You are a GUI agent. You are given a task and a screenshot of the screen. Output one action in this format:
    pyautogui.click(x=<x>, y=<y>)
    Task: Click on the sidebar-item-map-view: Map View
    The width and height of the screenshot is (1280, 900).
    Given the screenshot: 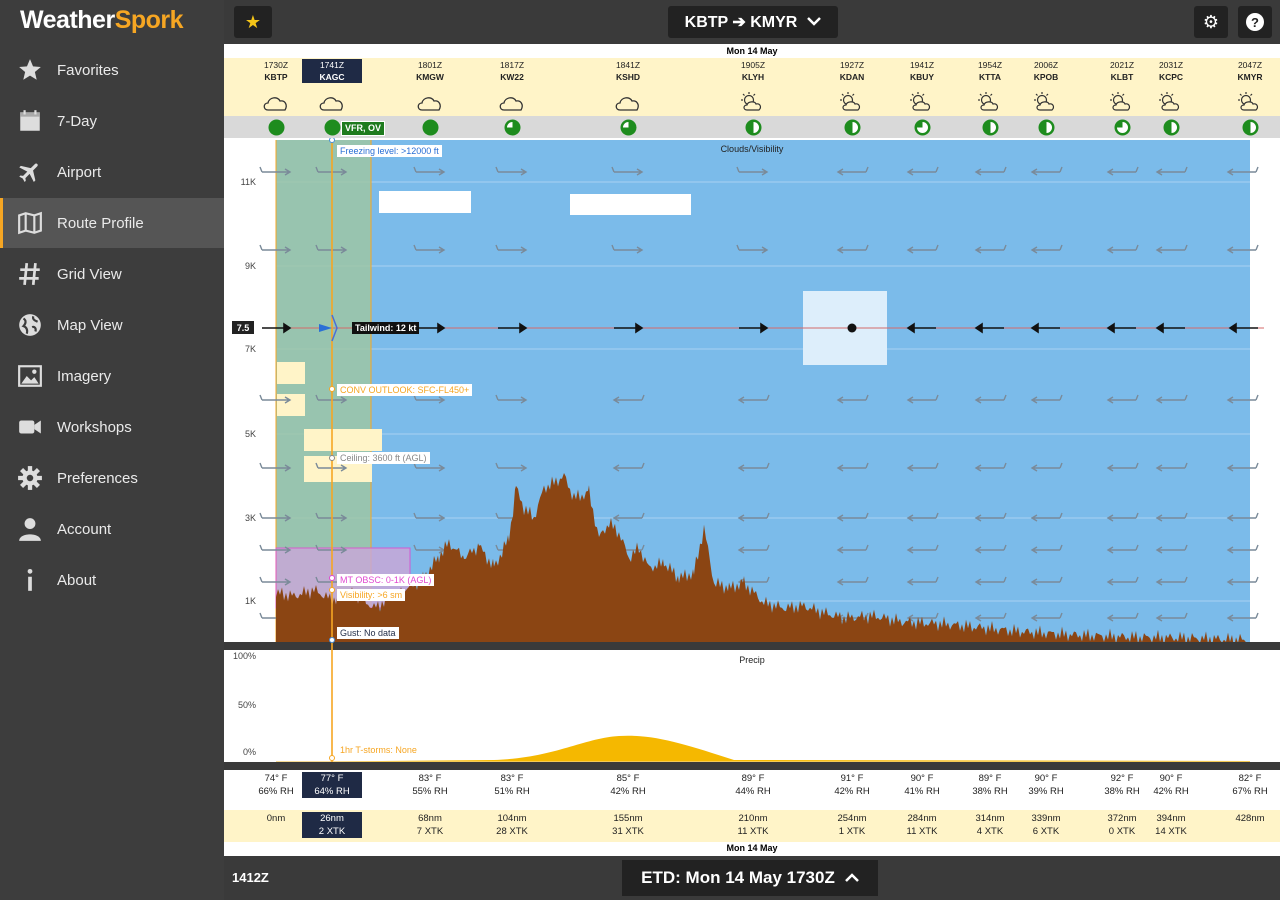 What is the action you would take?
    pyautogui.click(x=112, y=325)
    